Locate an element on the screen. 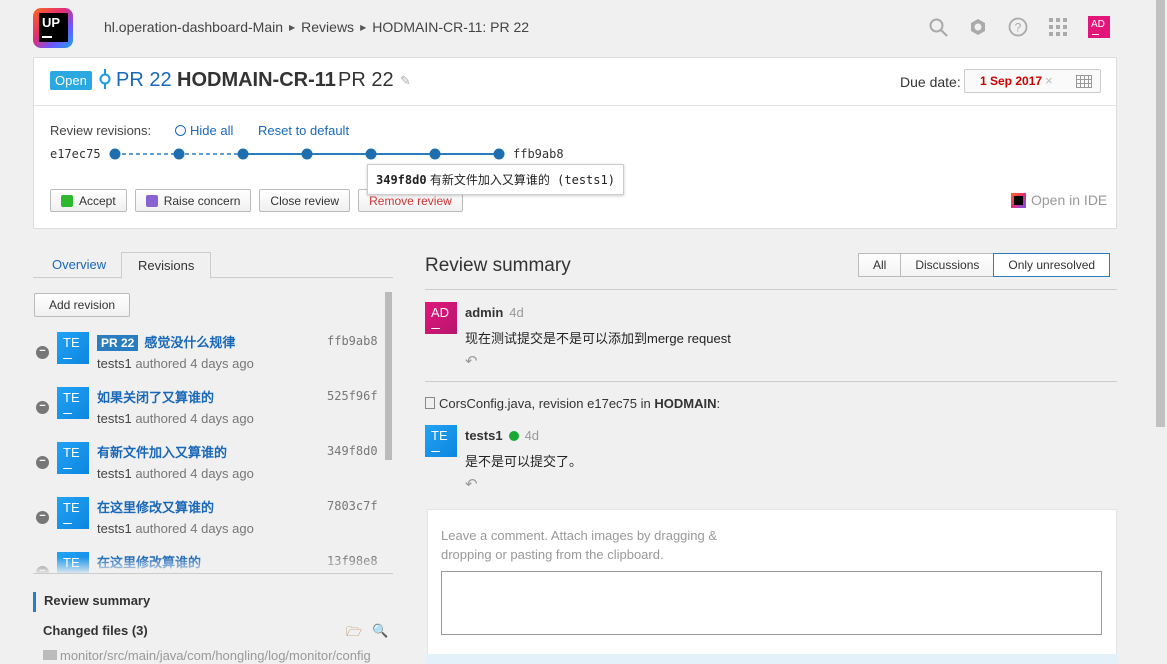 Image resolution: width=1167 pixels, height=664 pixels. ide-icon is located at coordinates (1018, 200).